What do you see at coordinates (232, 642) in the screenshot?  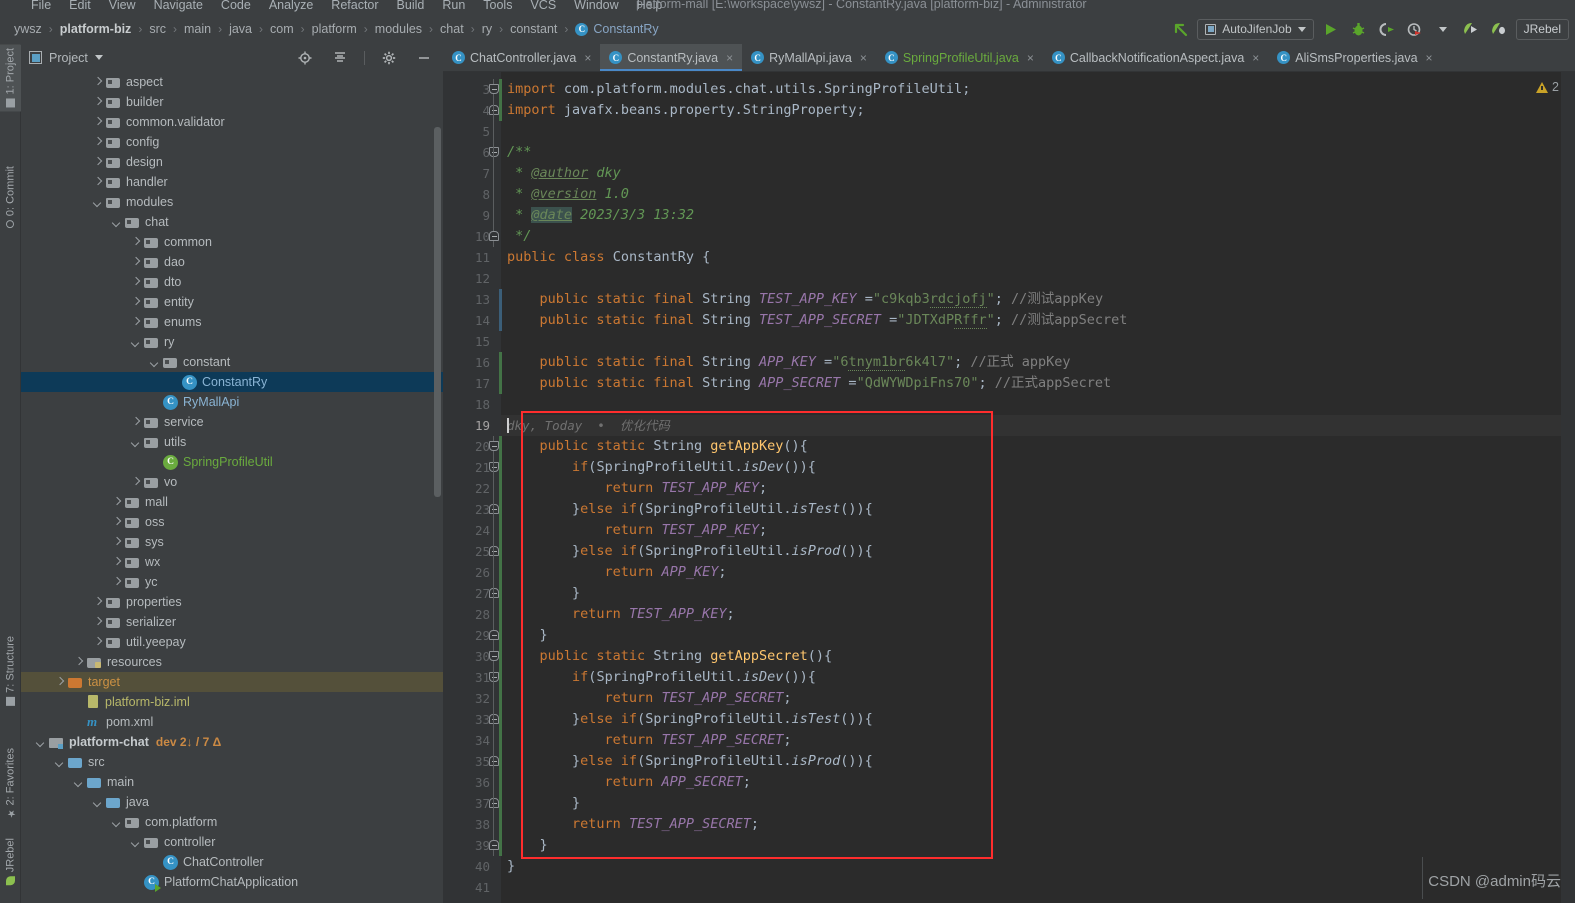 I see `tree-item-util-yeepay: util.yeepay` at bounding box center [232, 642].